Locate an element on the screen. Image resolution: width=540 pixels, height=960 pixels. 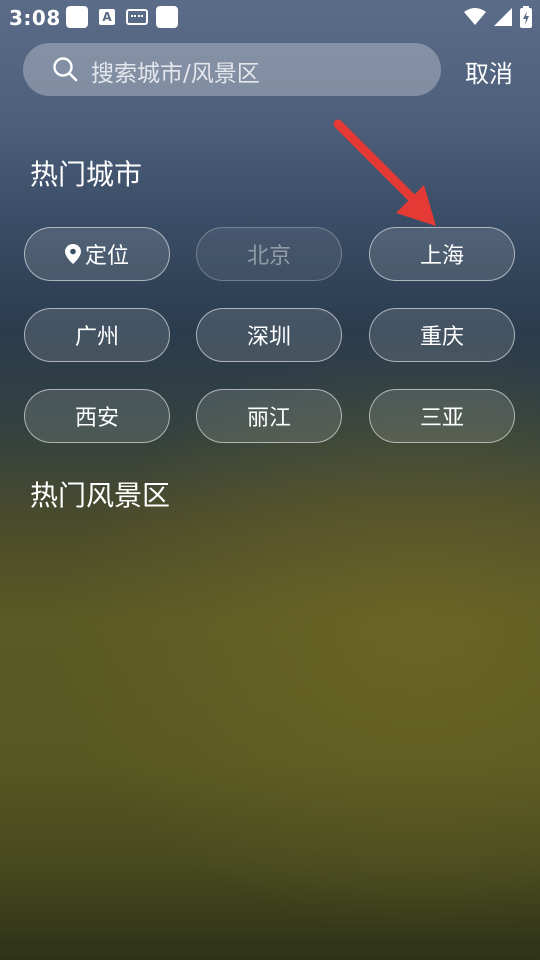
city-label: 深圳 is located at coordinates (268, 337).